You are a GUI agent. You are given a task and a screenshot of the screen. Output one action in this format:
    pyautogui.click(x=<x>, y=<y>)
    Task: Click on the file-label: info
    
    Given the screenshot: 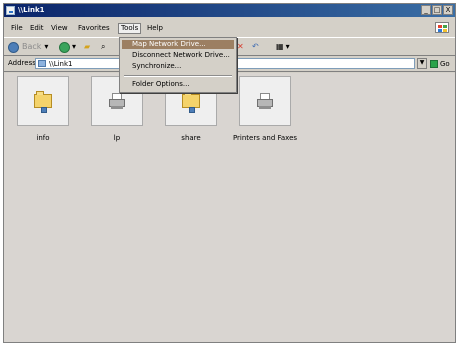 What is the action you would take?
    pyautogui.click(x=43, y=138)
    